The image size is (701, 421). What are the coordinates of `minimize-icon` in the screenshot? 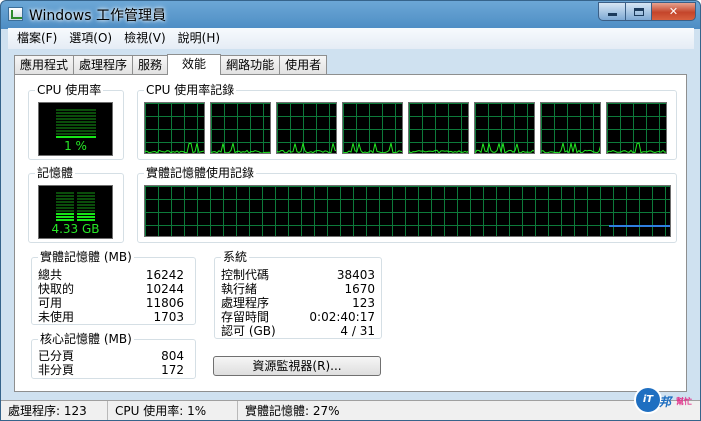 It's located at (612, 14).